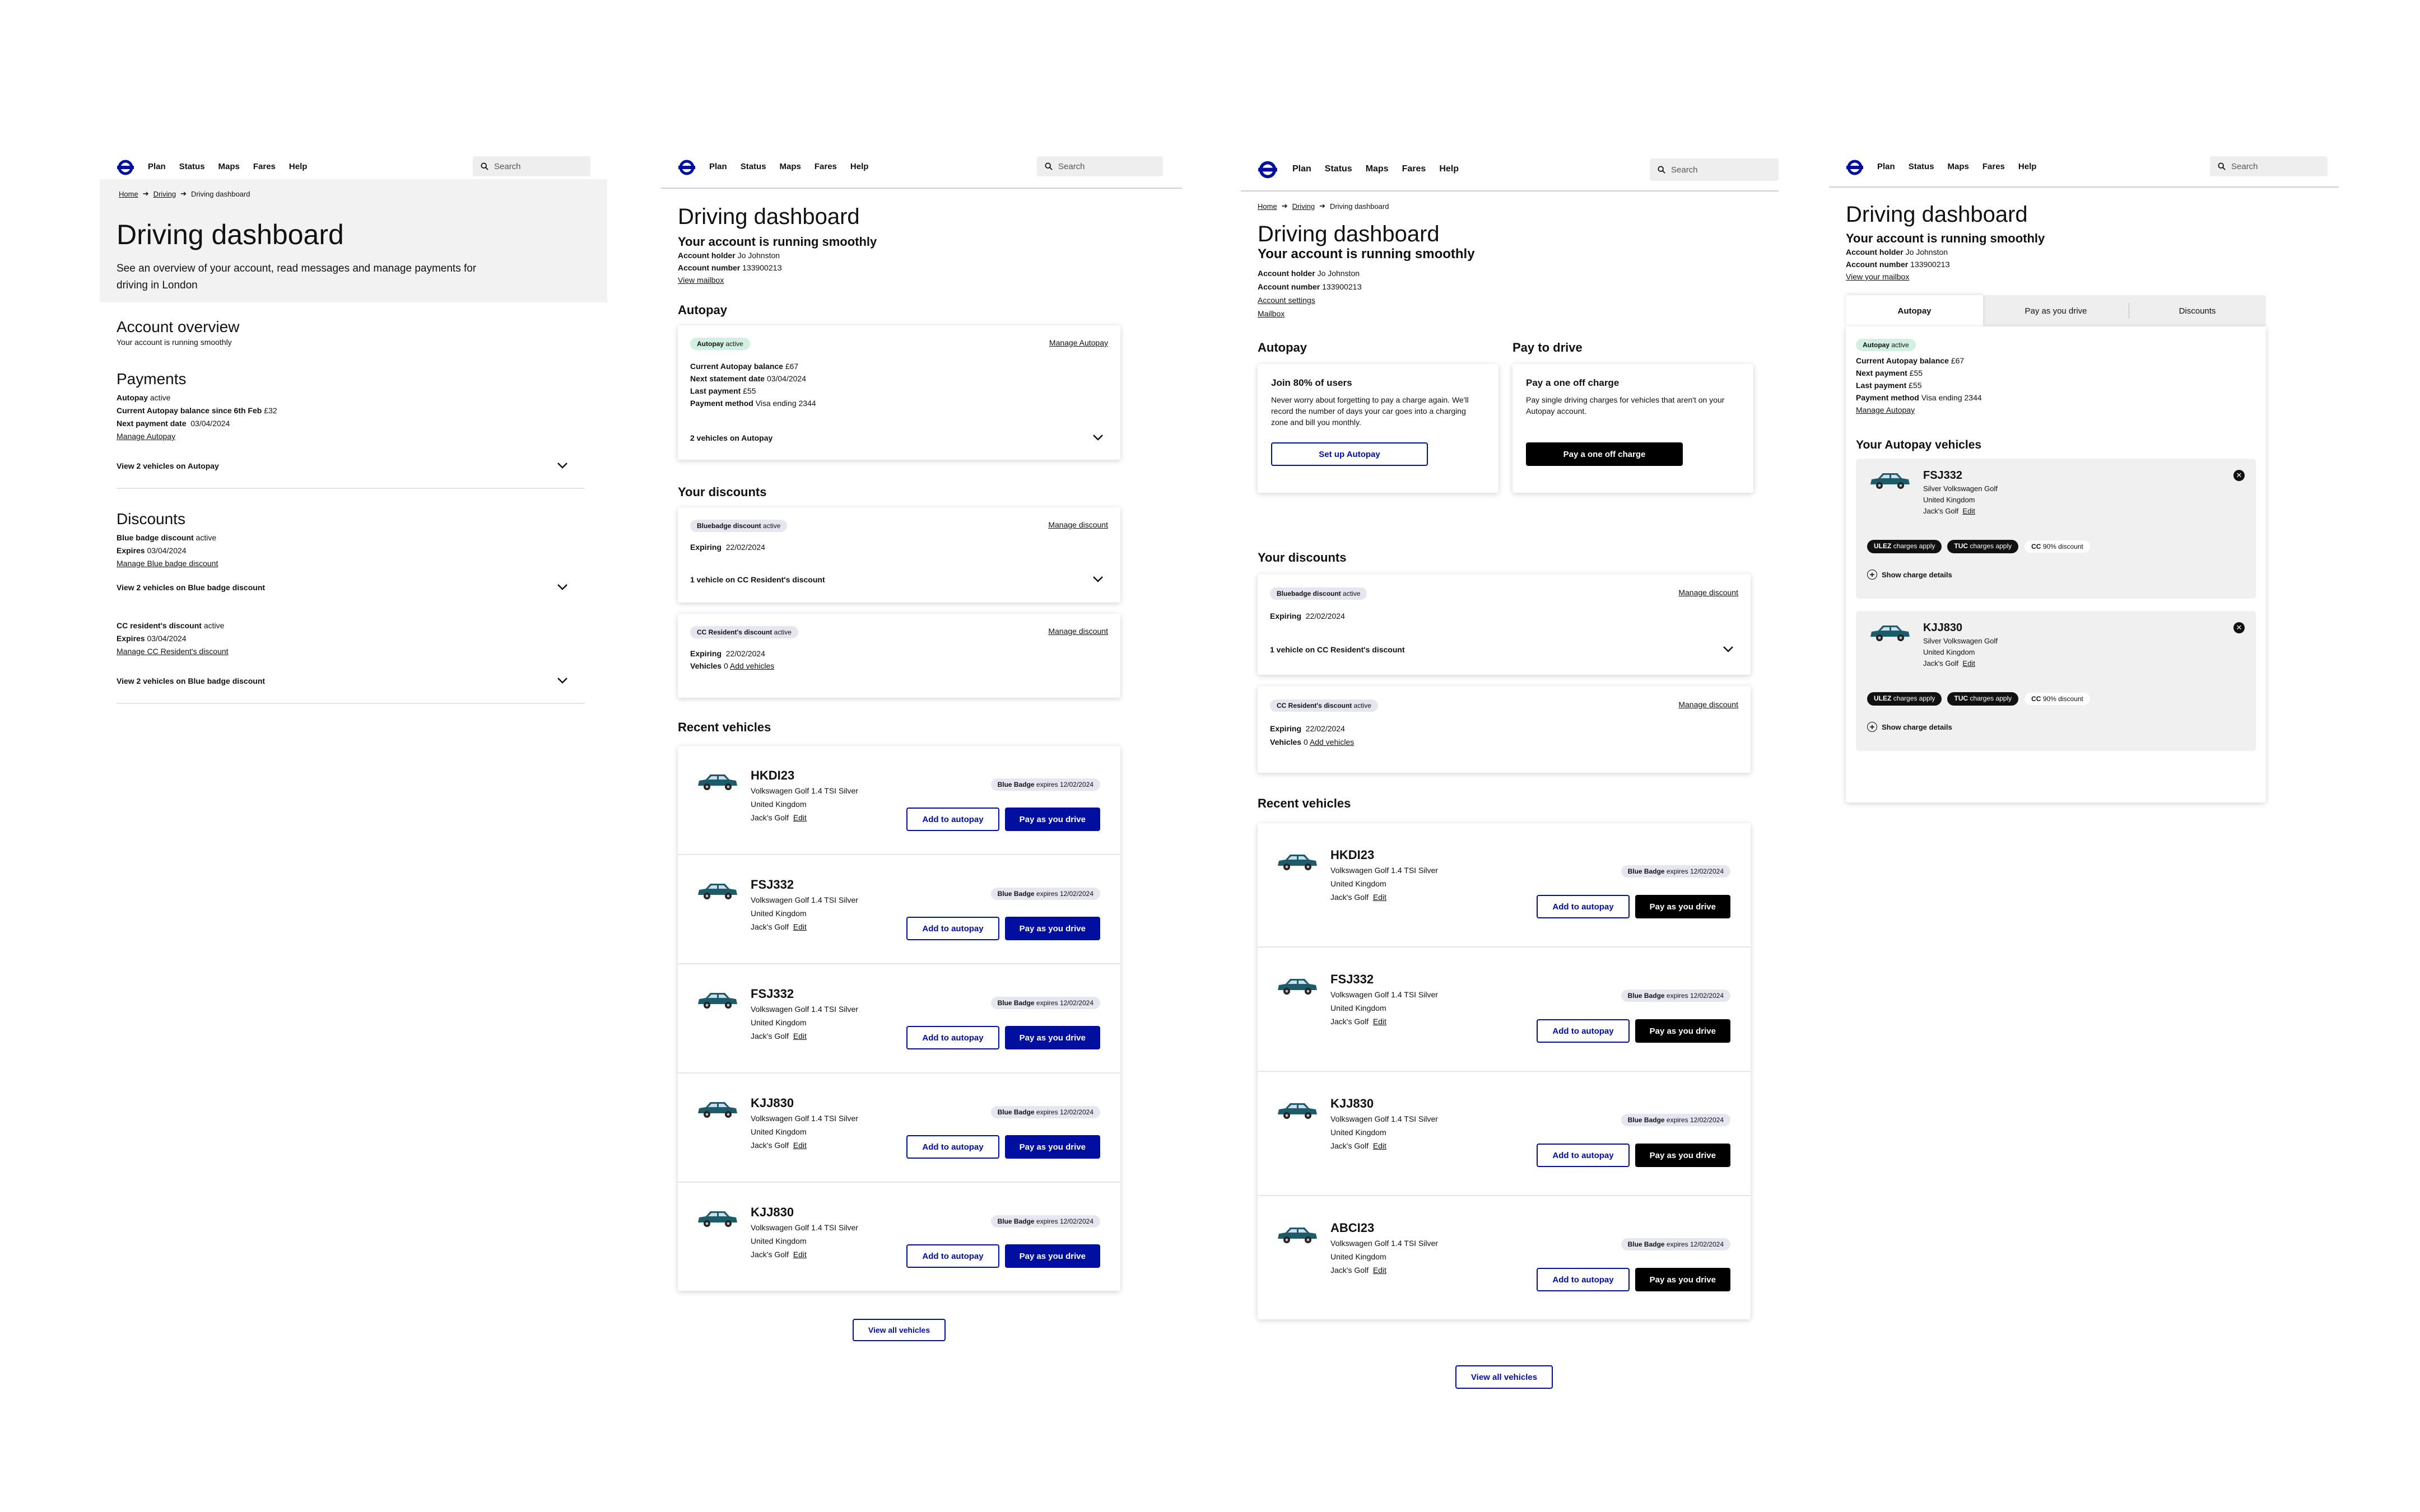  Describe the element at coordinates (1350, 454) in the screenshot. I see `set-up-autopay-button: Set up Autopay` at that location.